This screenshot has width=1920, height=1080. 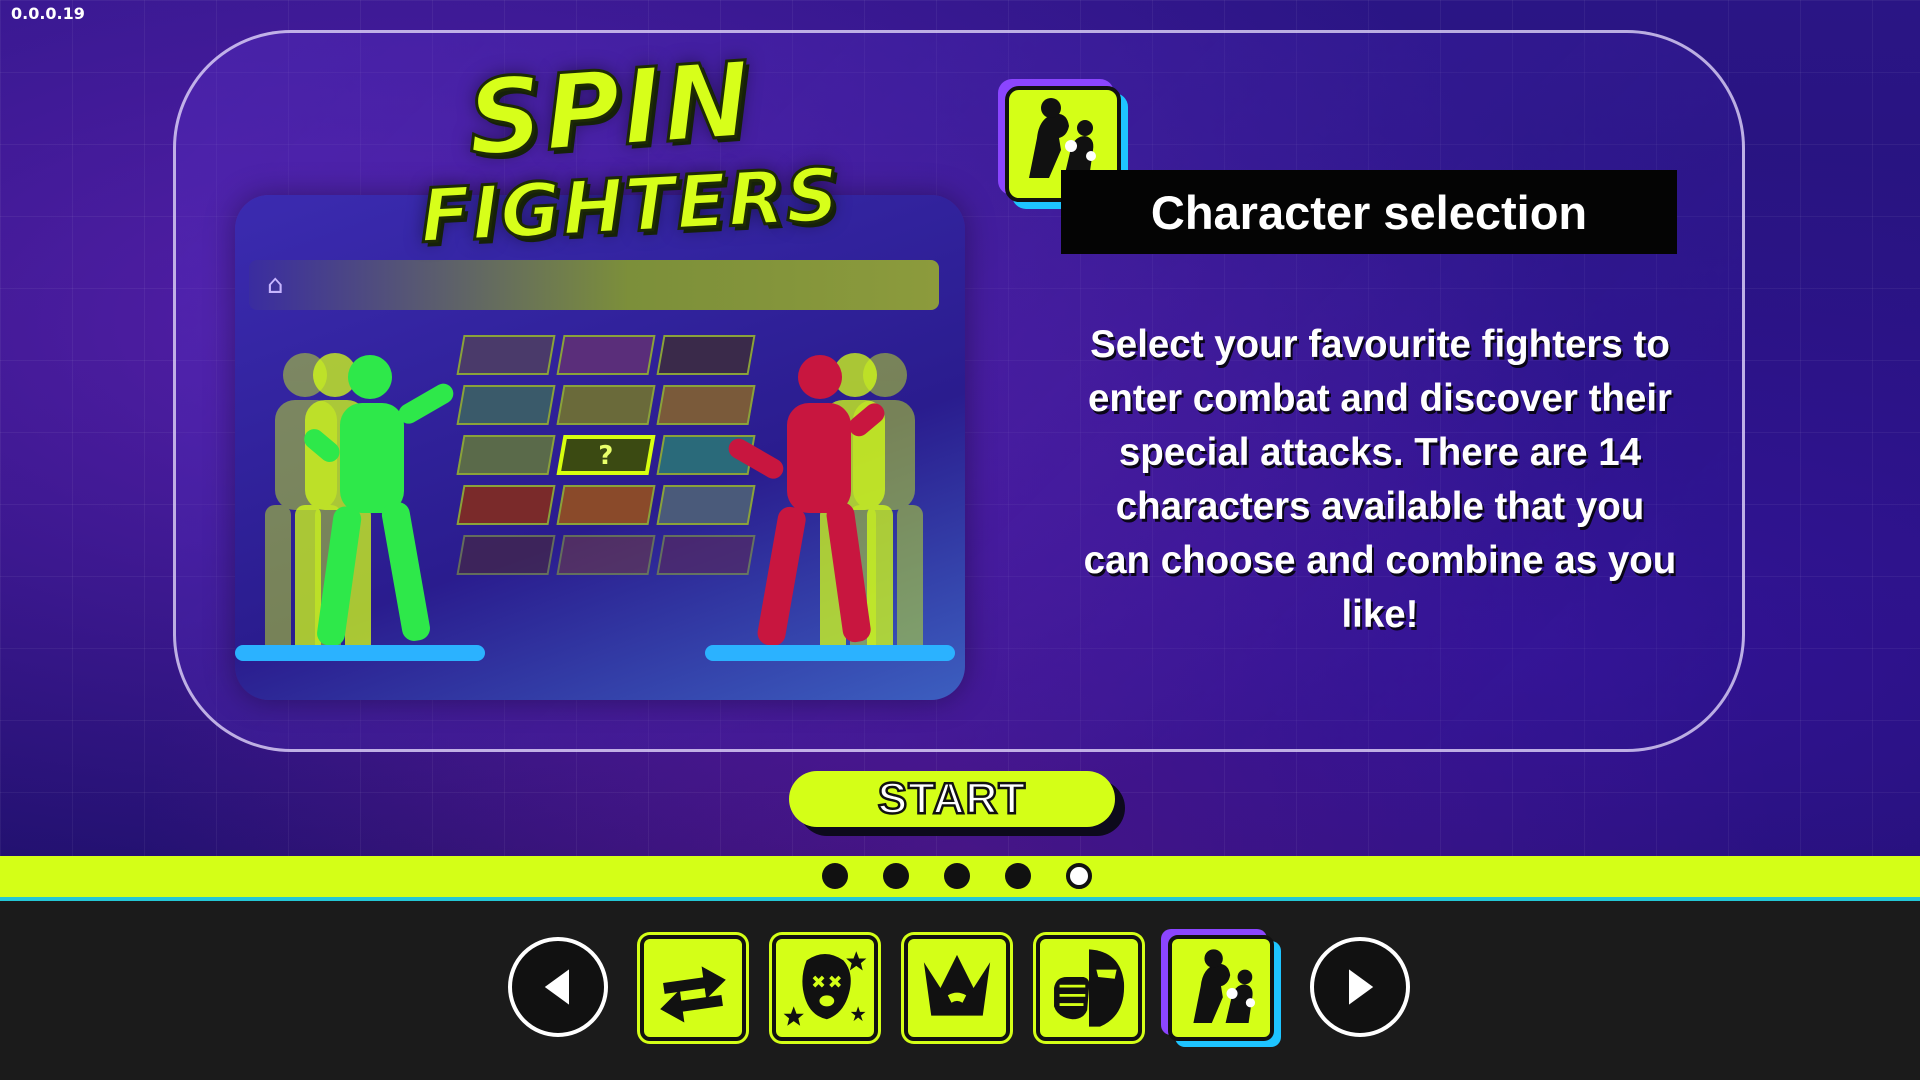 I want to click on green-fighter-figure, so click(x=360, y=507).